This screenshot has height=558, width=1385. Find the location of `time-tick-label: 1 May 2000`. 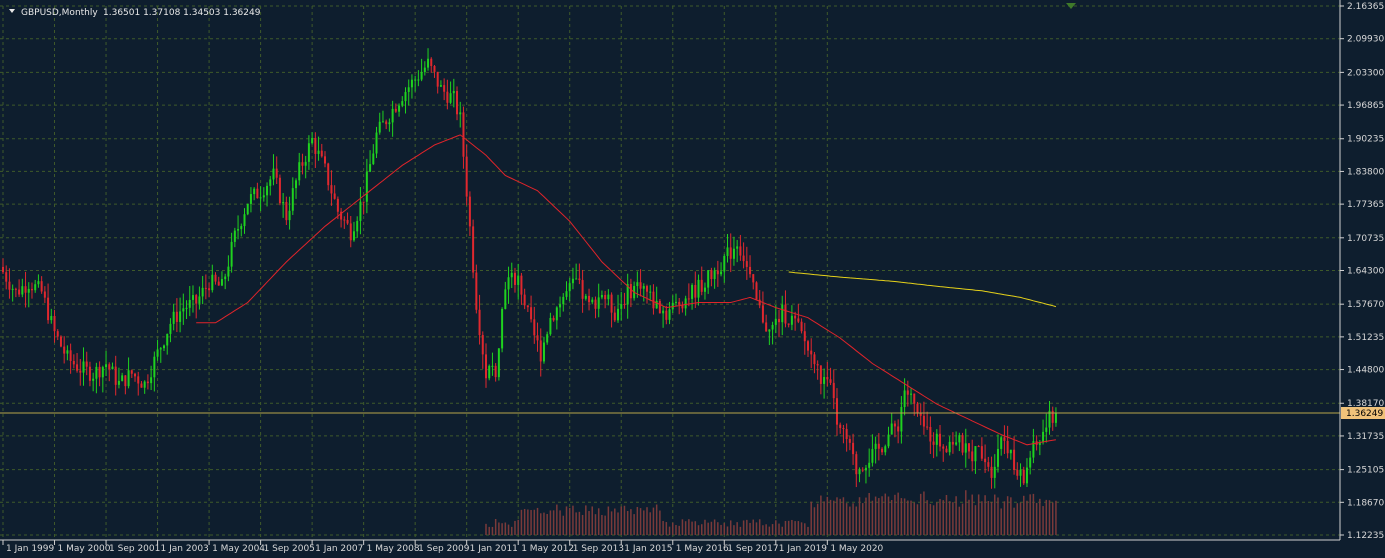

time-tick-label: 1 May 2000 is located at coordinates (84, 549).